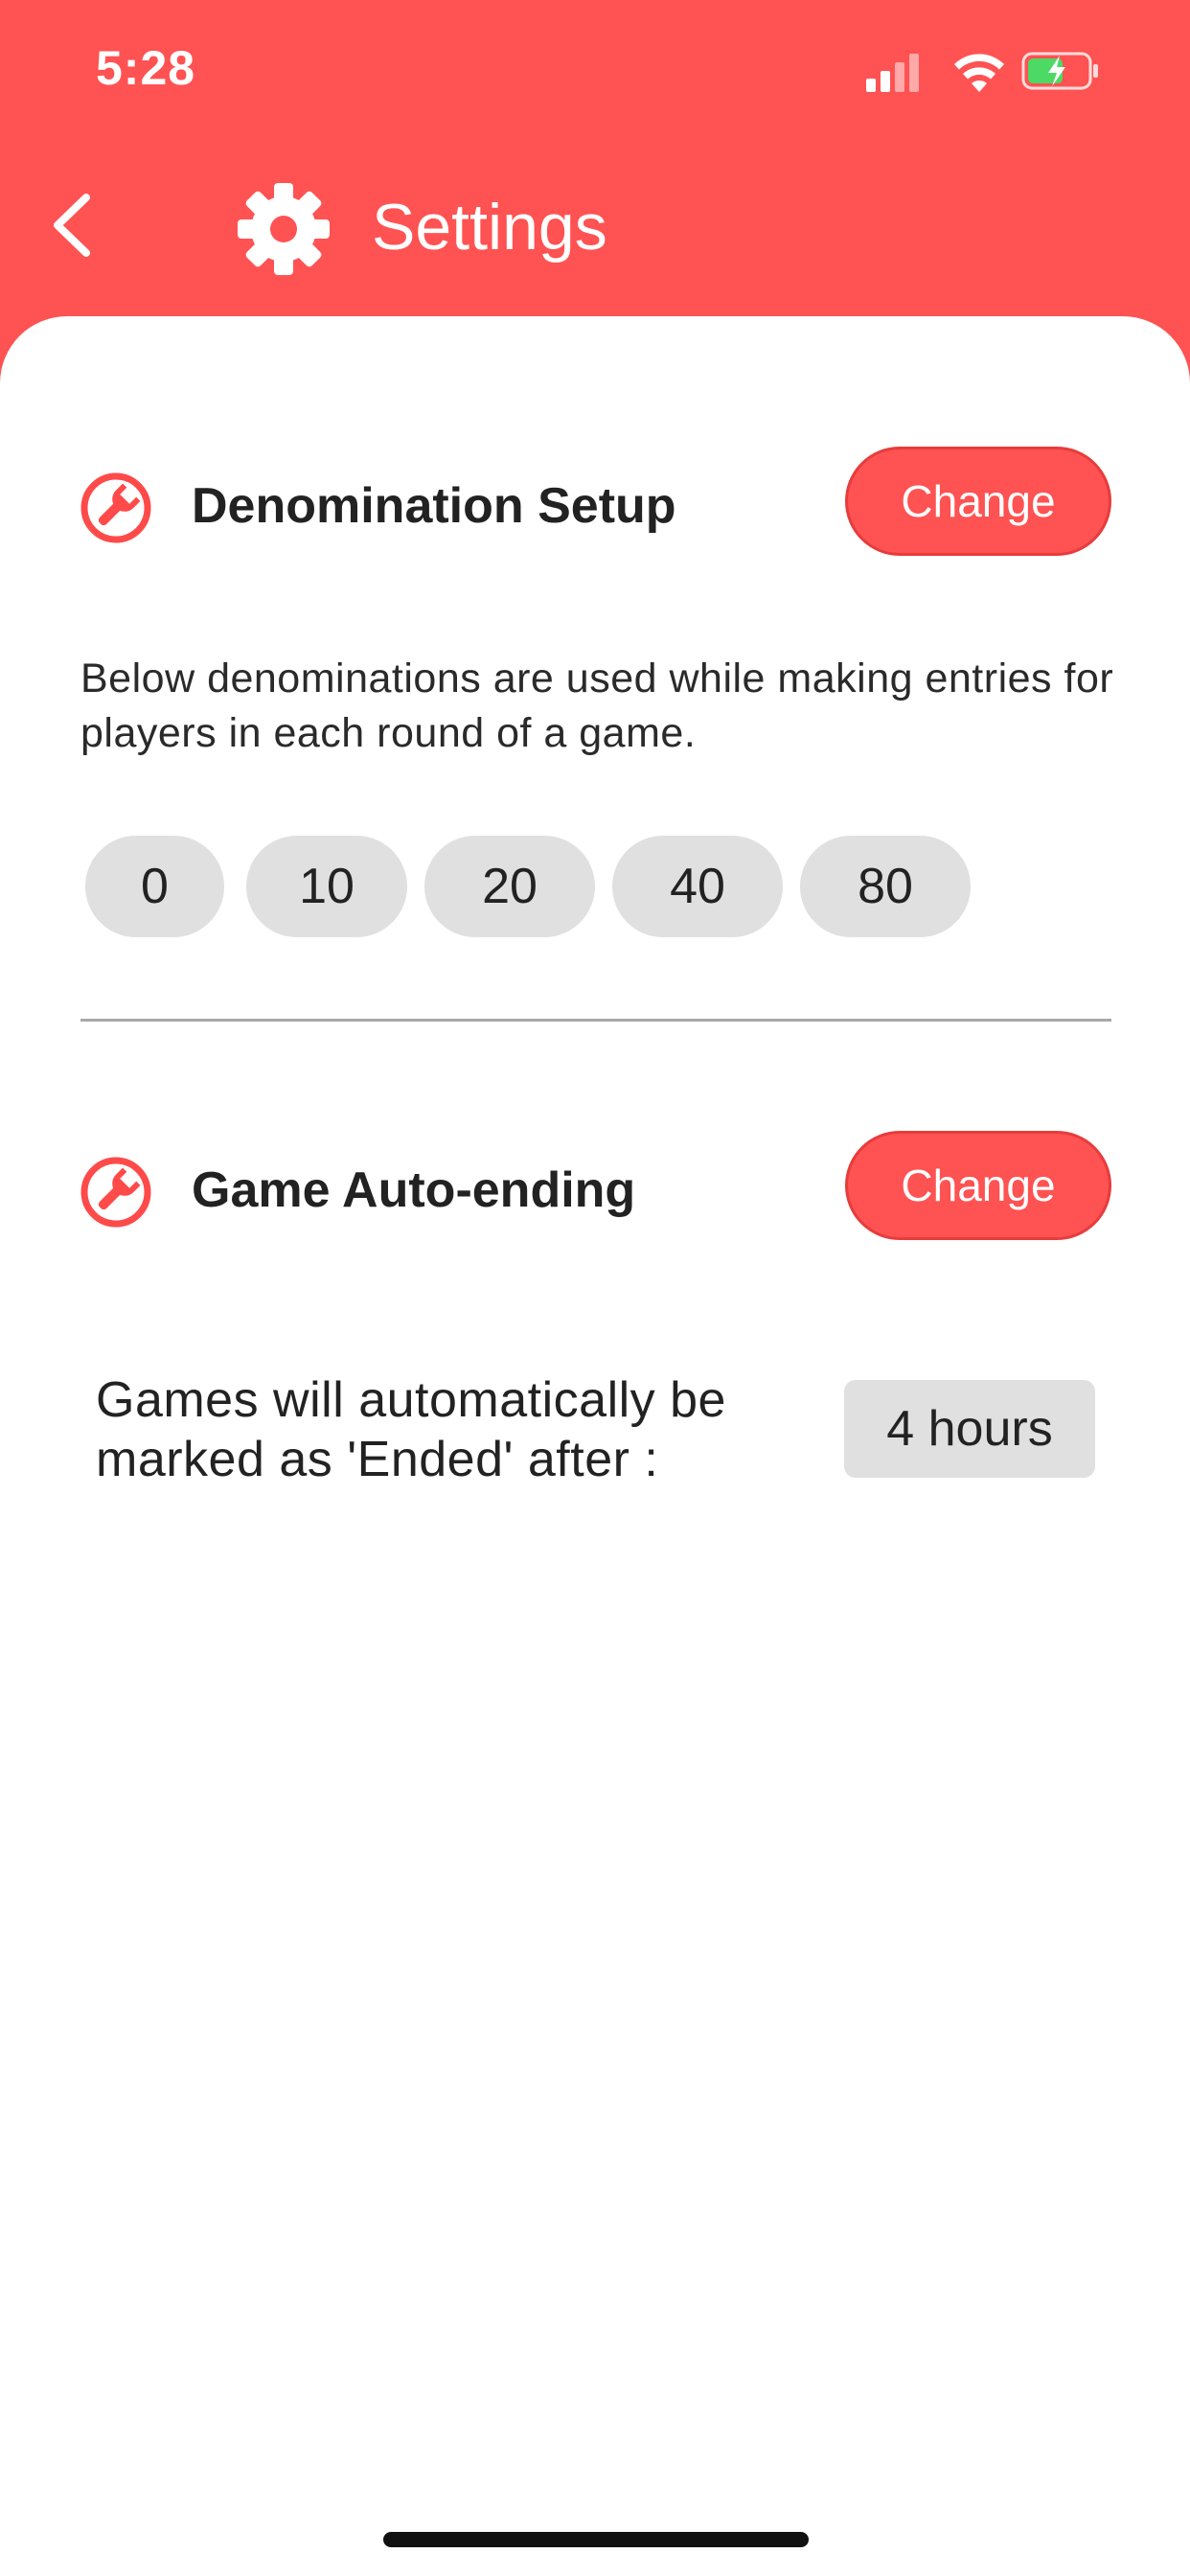  I want to click on denomination-chip: 20, so click(510, 886).